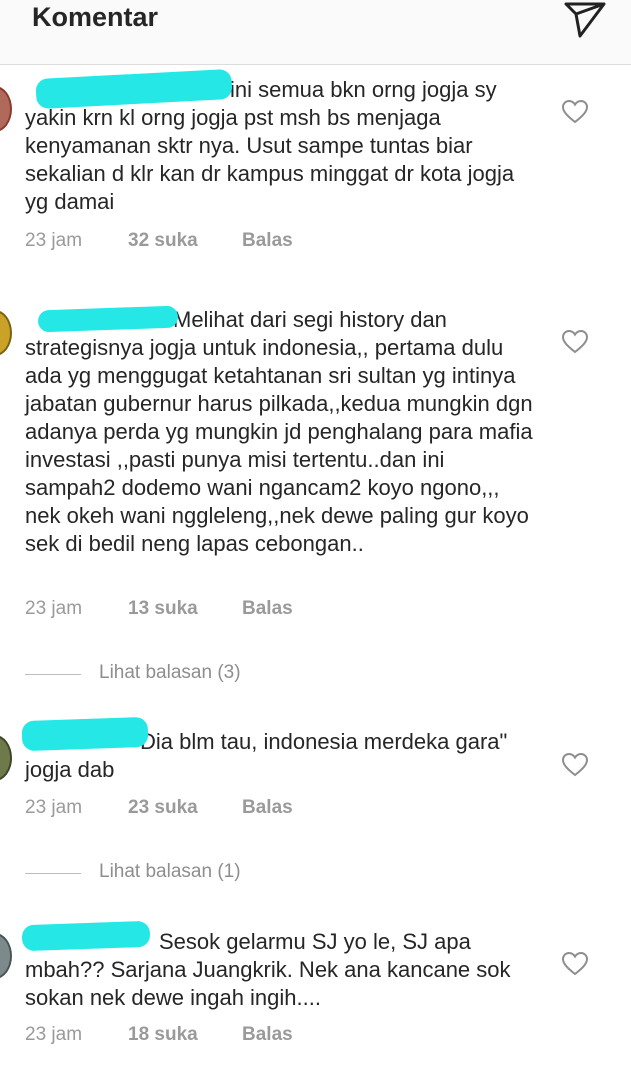 The width and height of the screenshot is (631, 1072). What do you see at coordinates (95, 17) in the screenshot?
I see `page-title: Komentar` at bounding box center [95, 17].